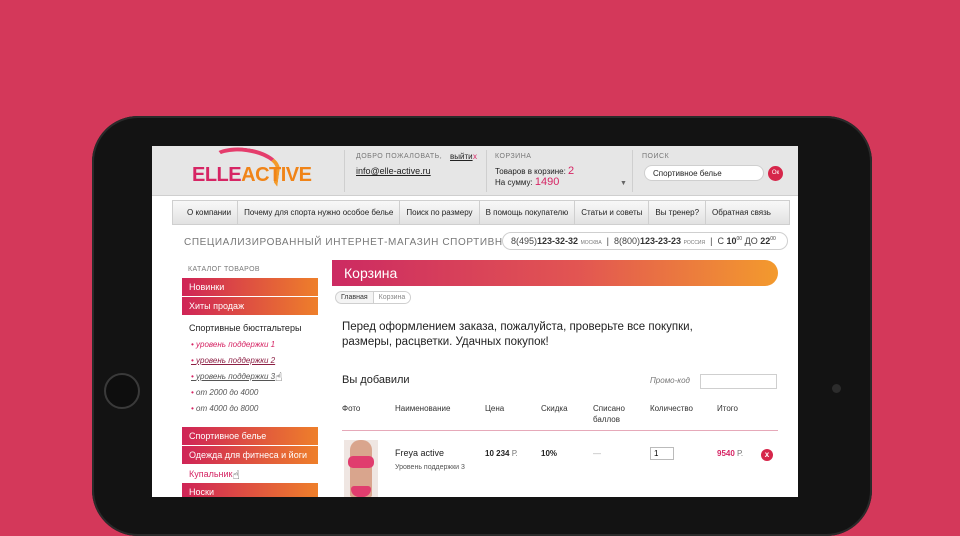  What do you see at coordinates (739, 239) in the screenshot?
I see `hours-from-min: 00` at bounding box center [739, 239].